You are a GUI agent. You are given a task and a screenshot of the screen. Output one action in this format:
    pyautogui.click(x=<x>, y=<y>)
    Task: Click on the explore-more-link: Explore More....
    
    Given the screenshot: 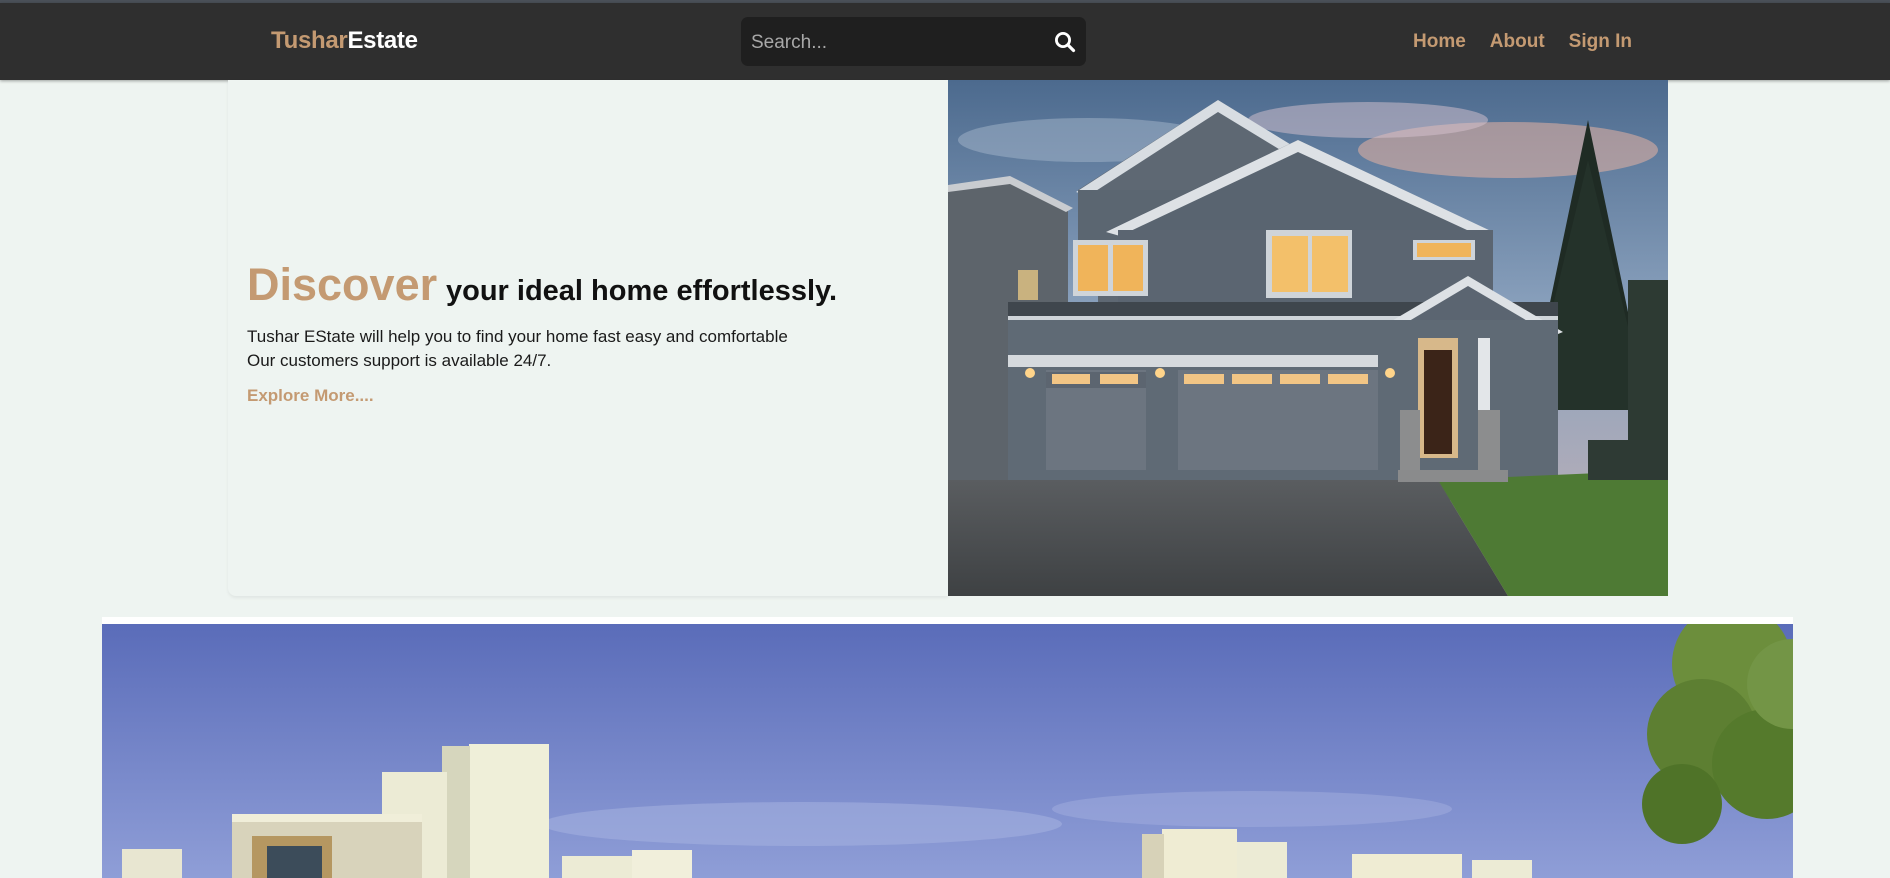 What is the action you would take?
    pyautogui.click(x=310, y=396)
    